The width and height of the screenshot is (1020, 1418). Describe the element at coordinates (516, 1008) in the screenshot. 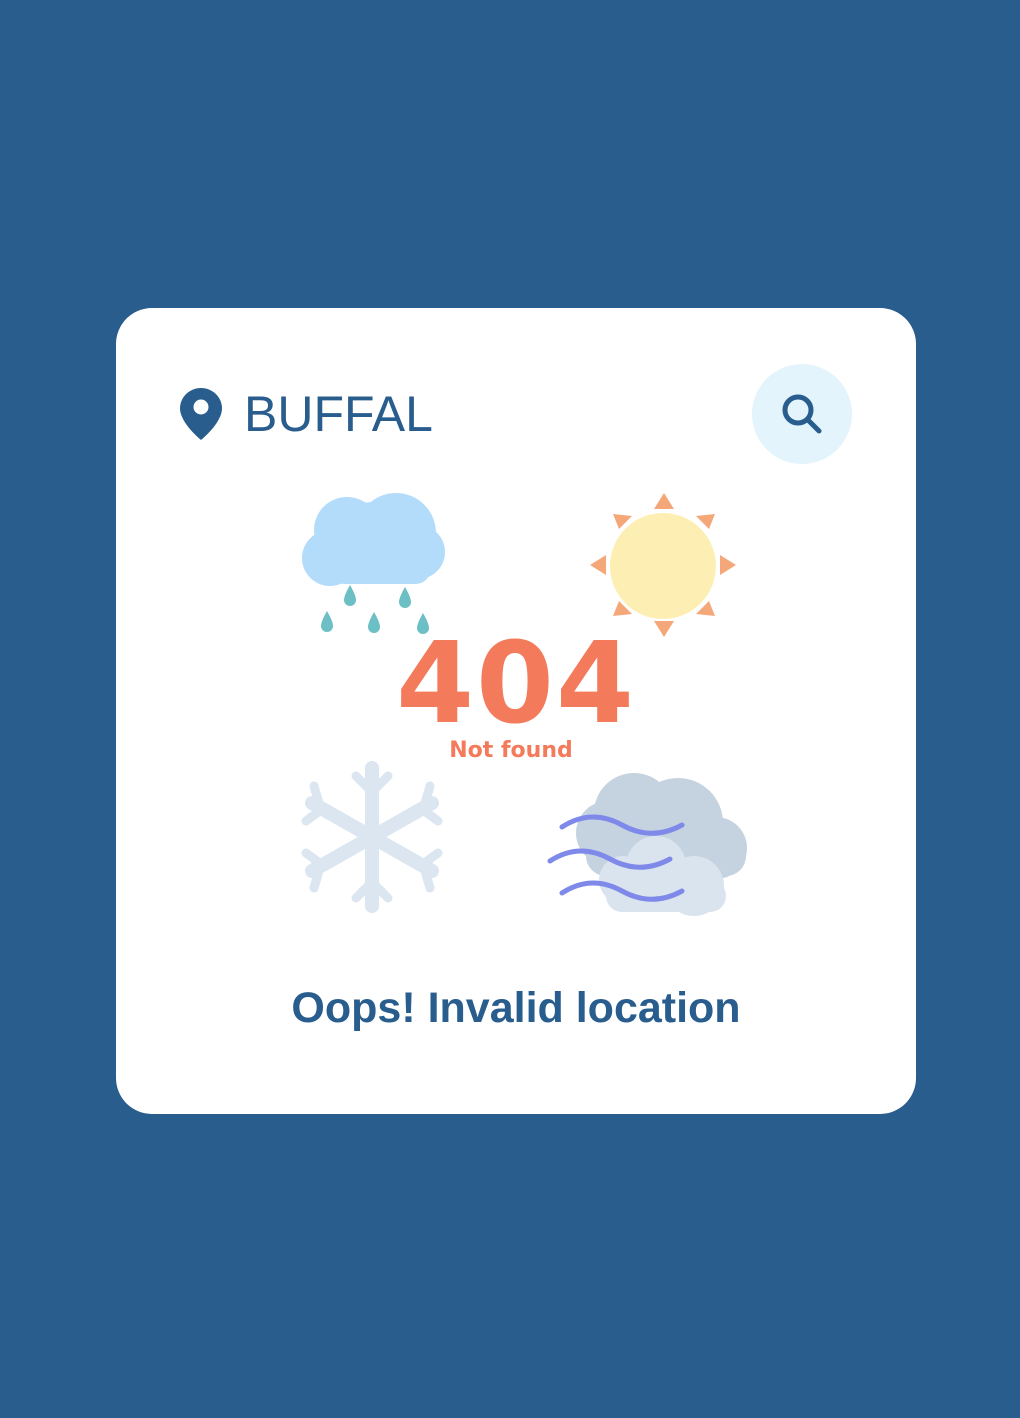

I see `error-message: Oops! Invalid location` at that location.